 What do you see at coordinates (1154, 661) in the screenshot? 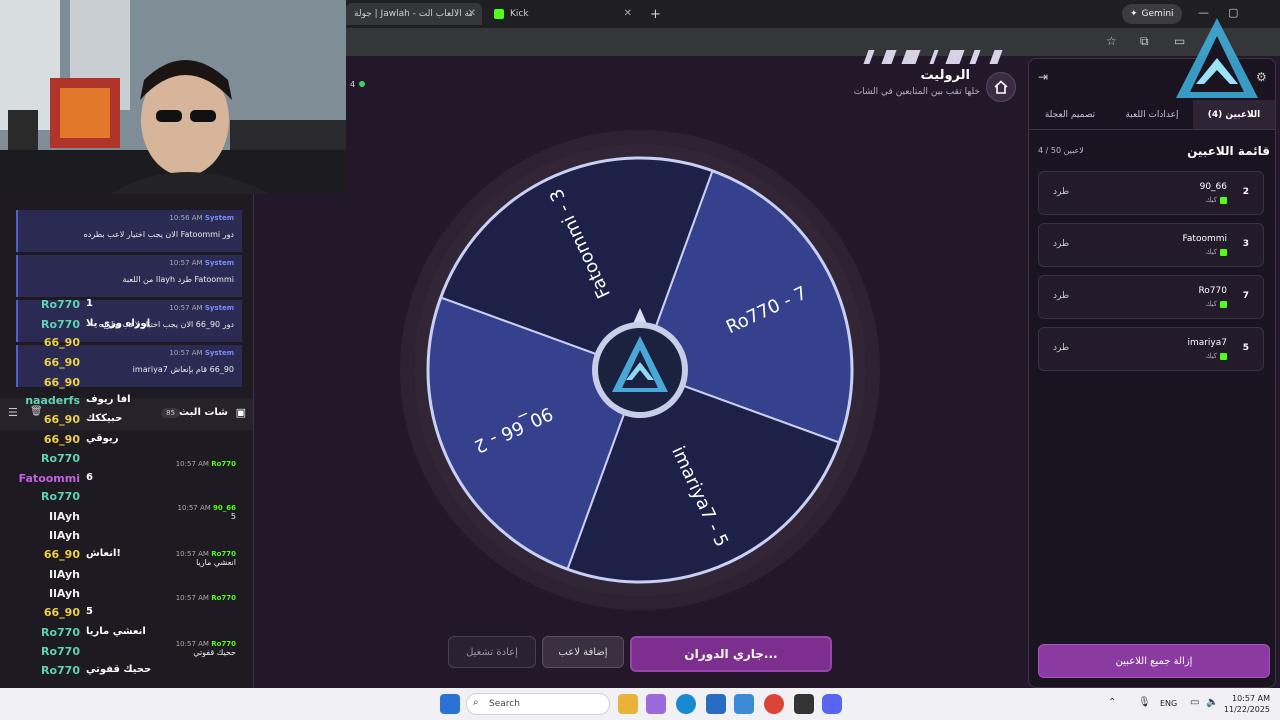
I see `remove-all-players-button: إزالة جميع اللاعبين` at bounding box center [1154, 661].